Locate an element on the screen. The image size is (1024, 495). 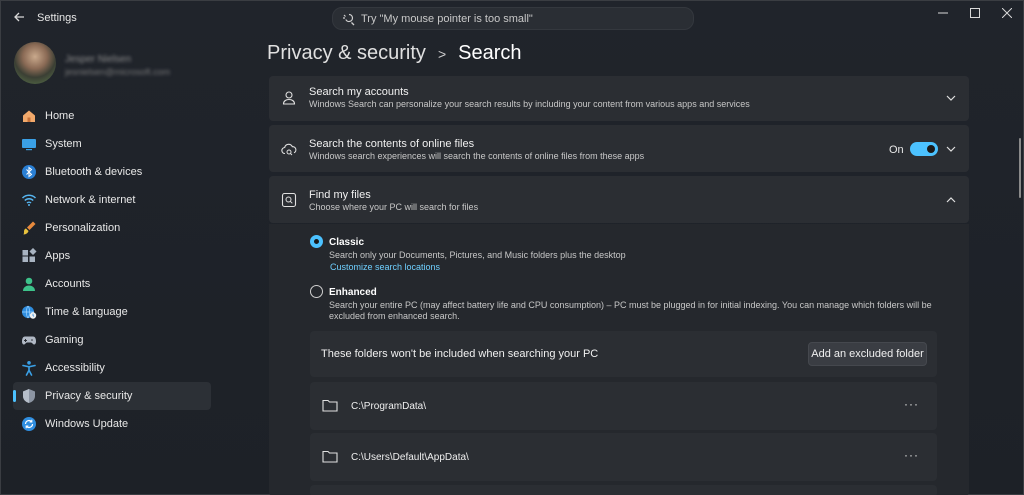
monitor-icon is located at coordinates (29, 145).